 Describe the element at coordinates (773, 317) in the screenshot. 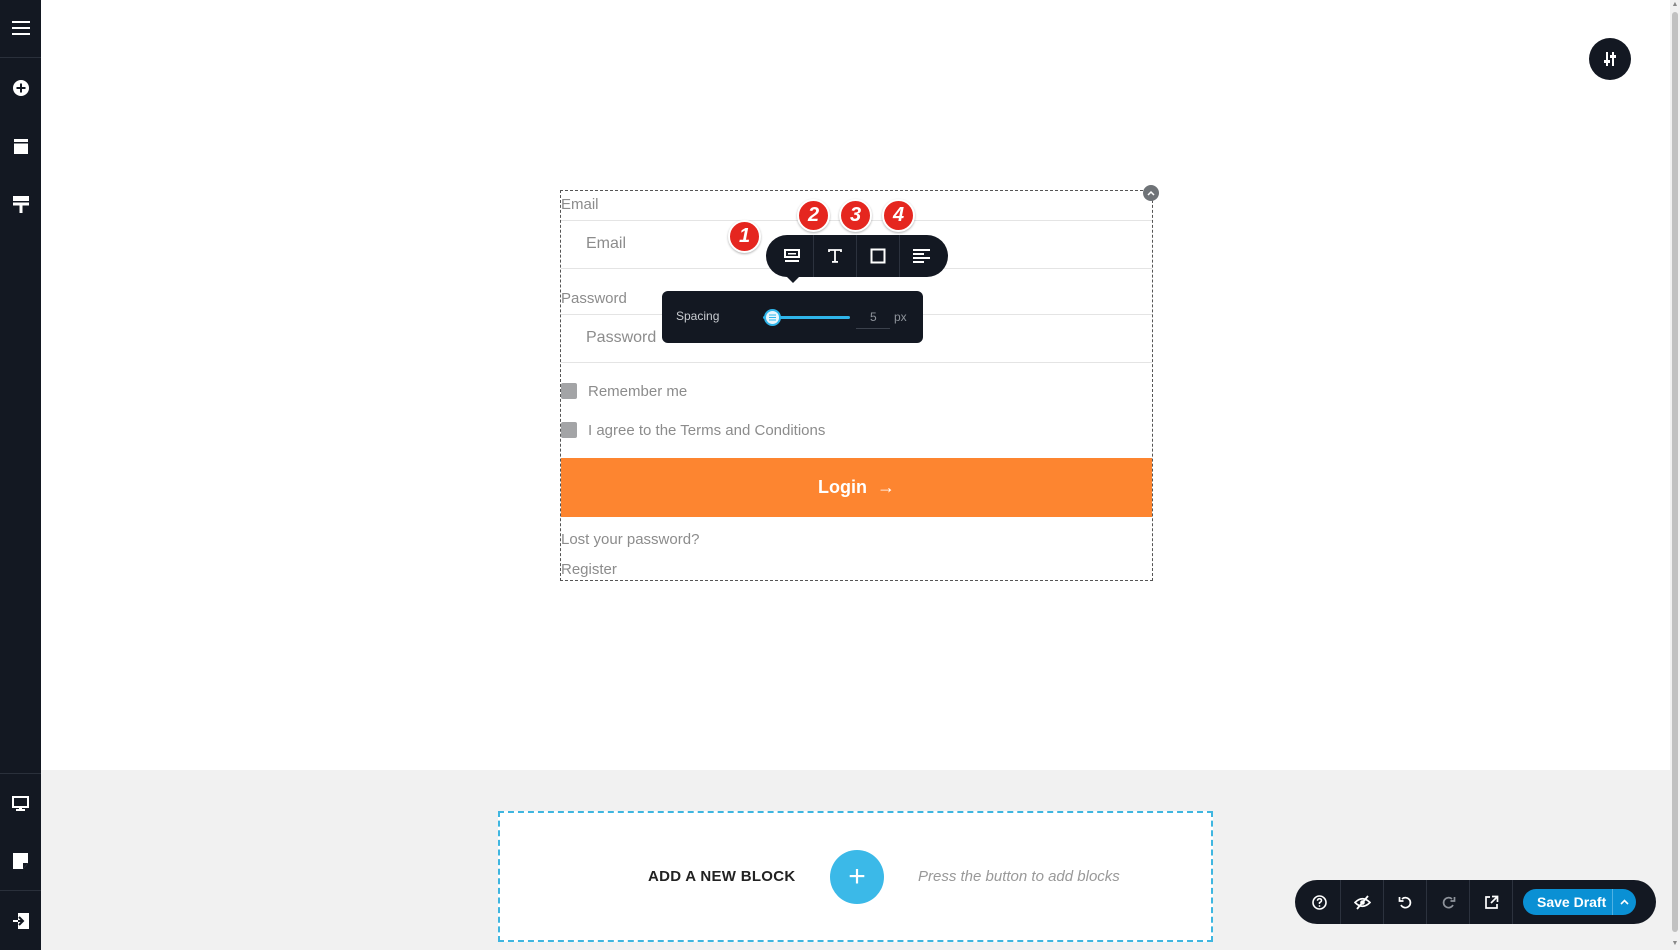

I see `spacing-slider-handle` at that location.